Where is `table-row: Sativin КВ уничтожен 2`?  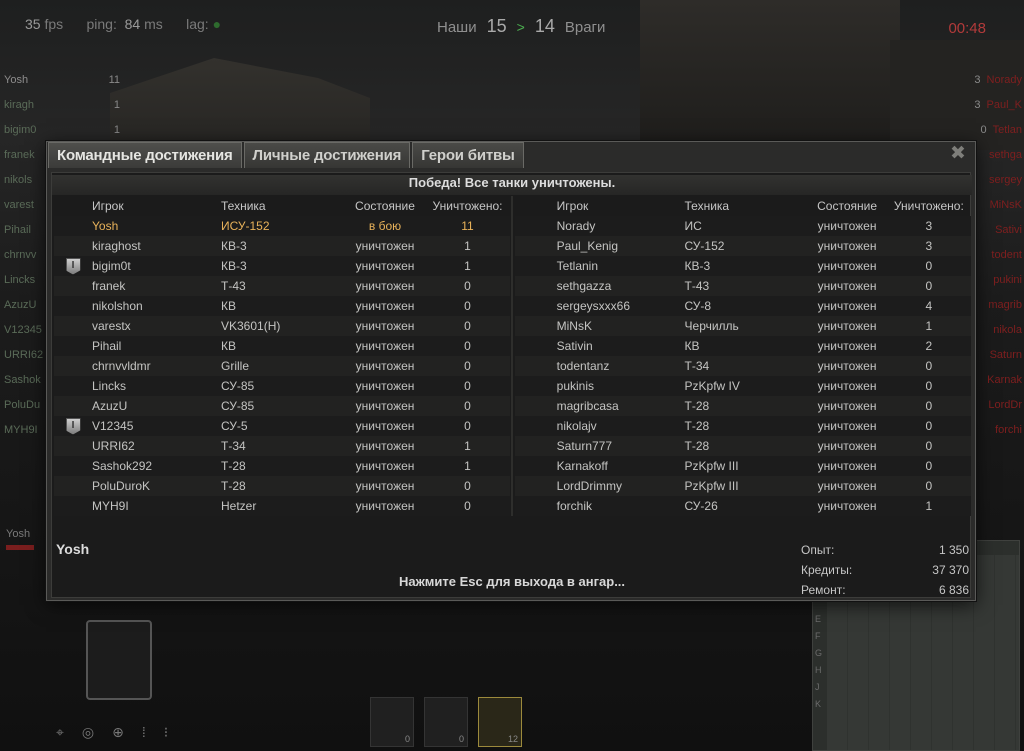
table-row: Sativin КВ уничтожен 2 is located at coordinates (743, 346).